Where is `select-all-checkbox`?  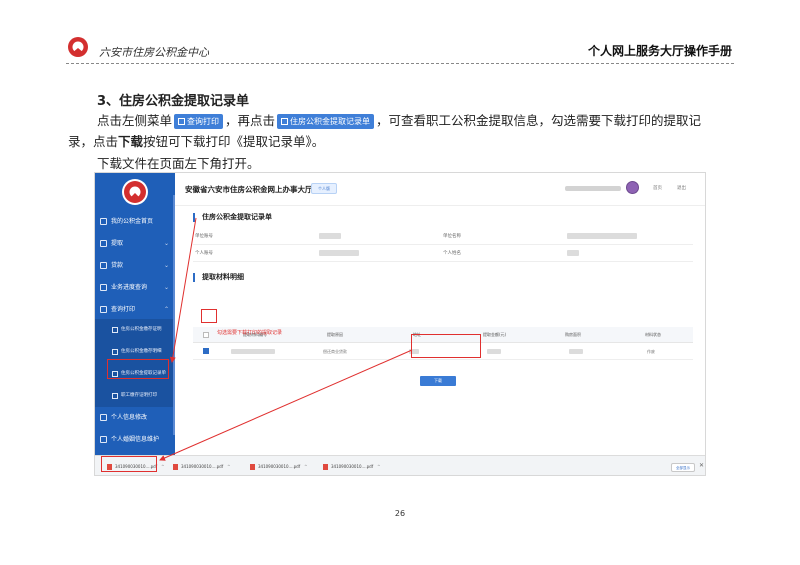 select-all-checkbox is located at coordinates (206, 335).